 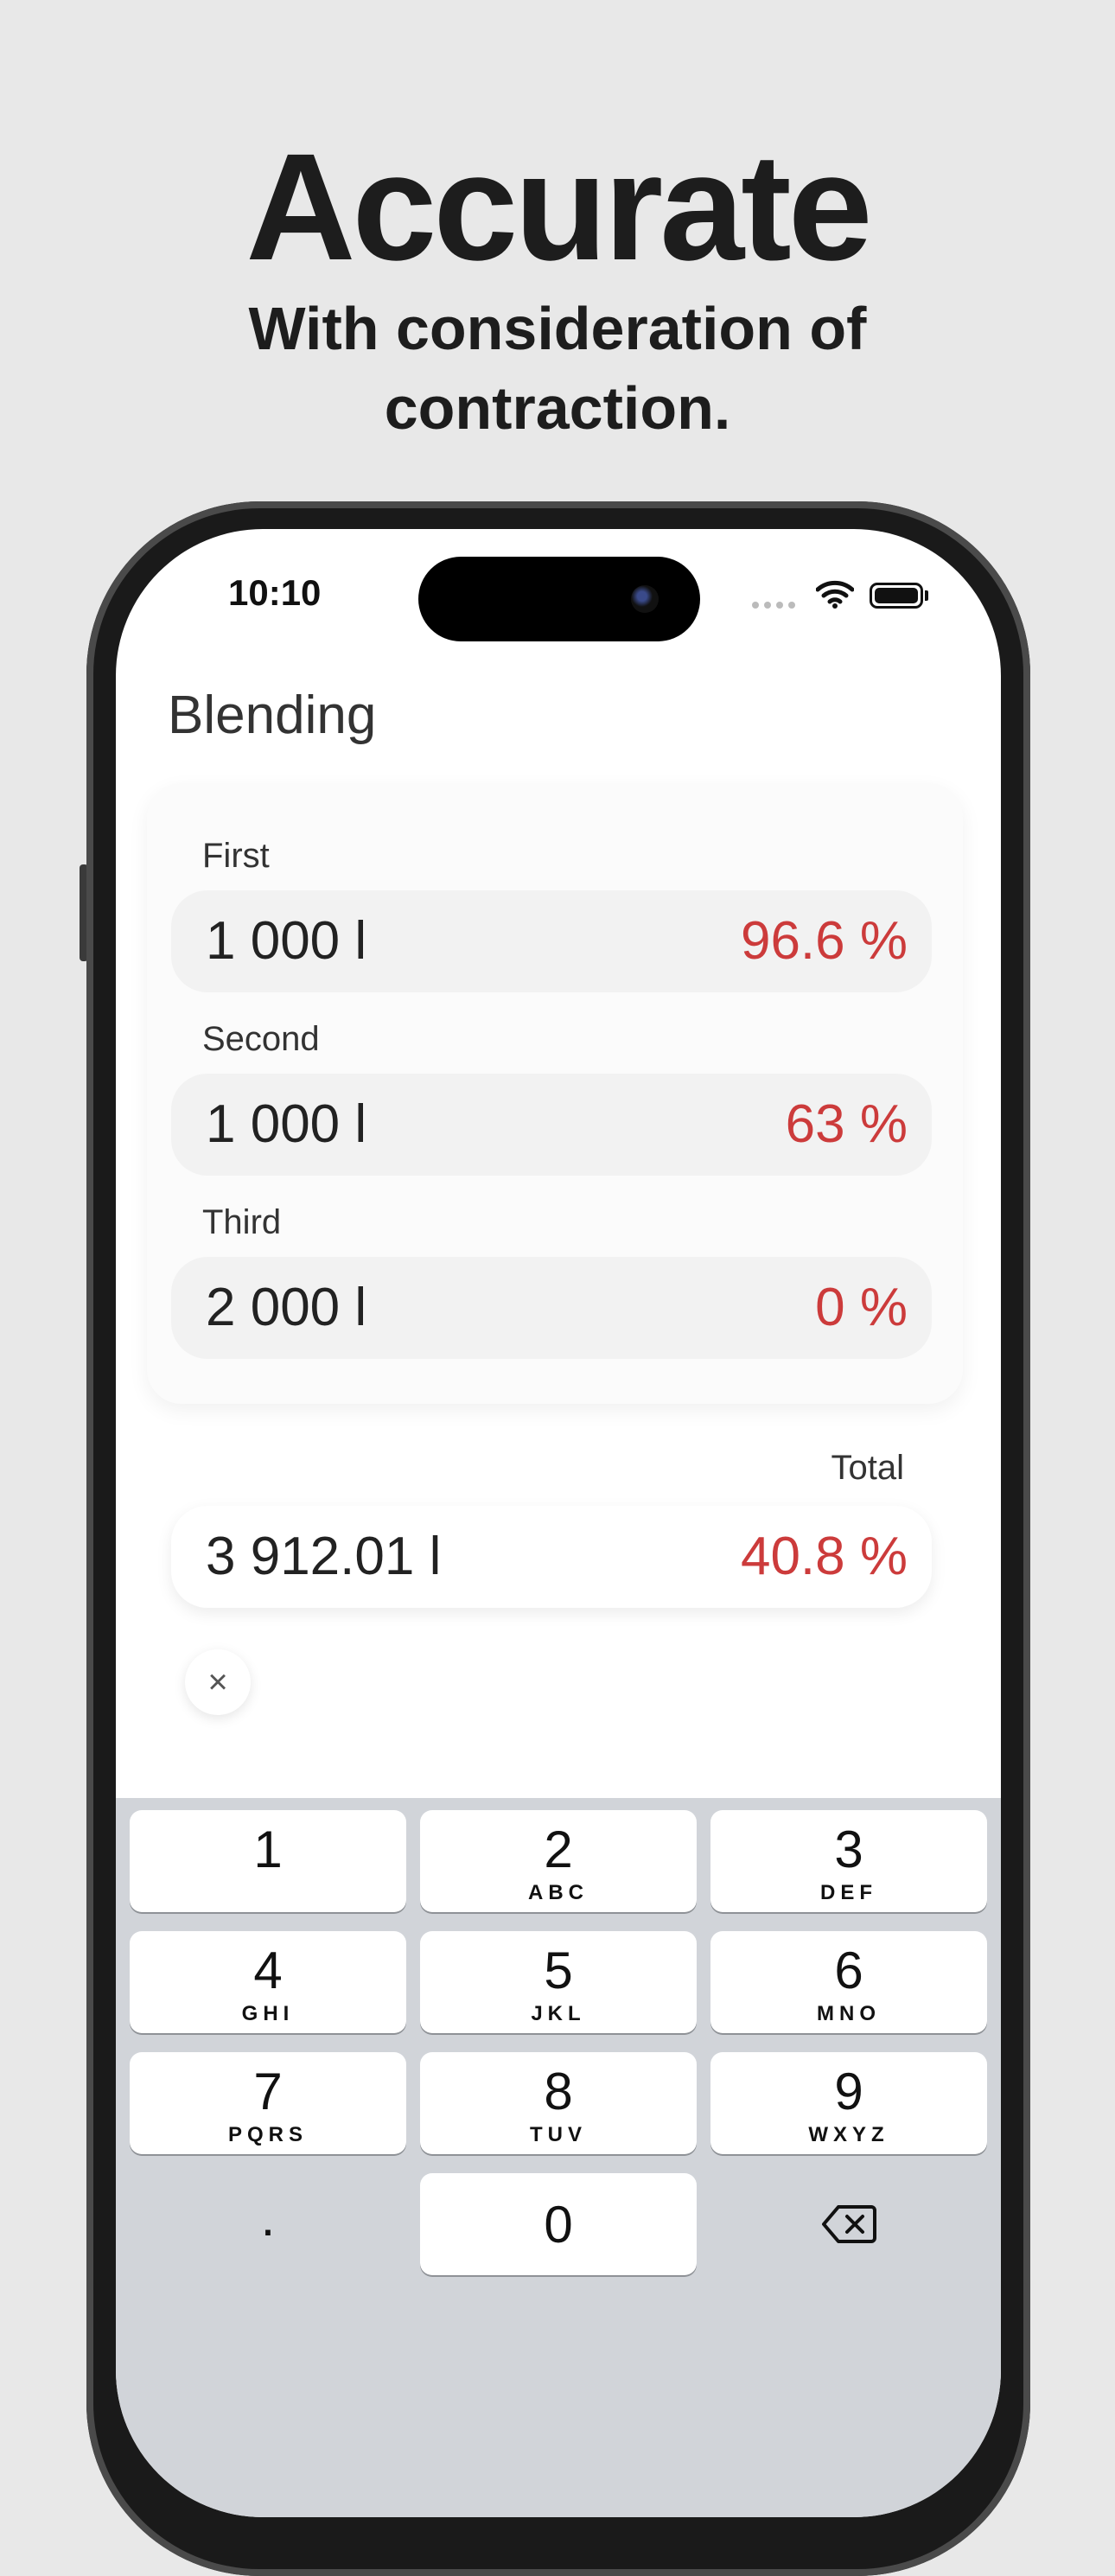 What do you see at coordinates (557, 368) in the screenshot?
I see `promo-subline: With consideration of contraction.` at bounding box center [557, 368].